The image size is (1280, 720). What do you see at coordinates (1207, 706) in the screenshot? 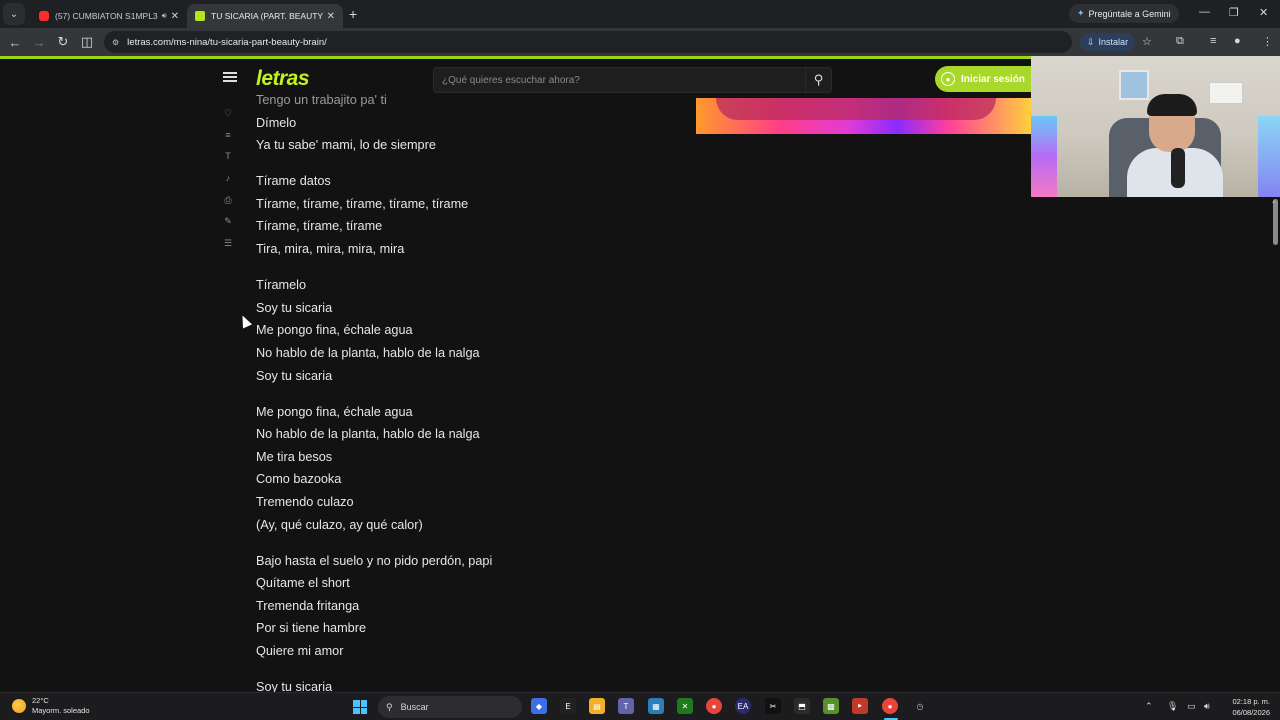
I see `volume-icon: 🔊︎` at bounding box center [1207, 706].